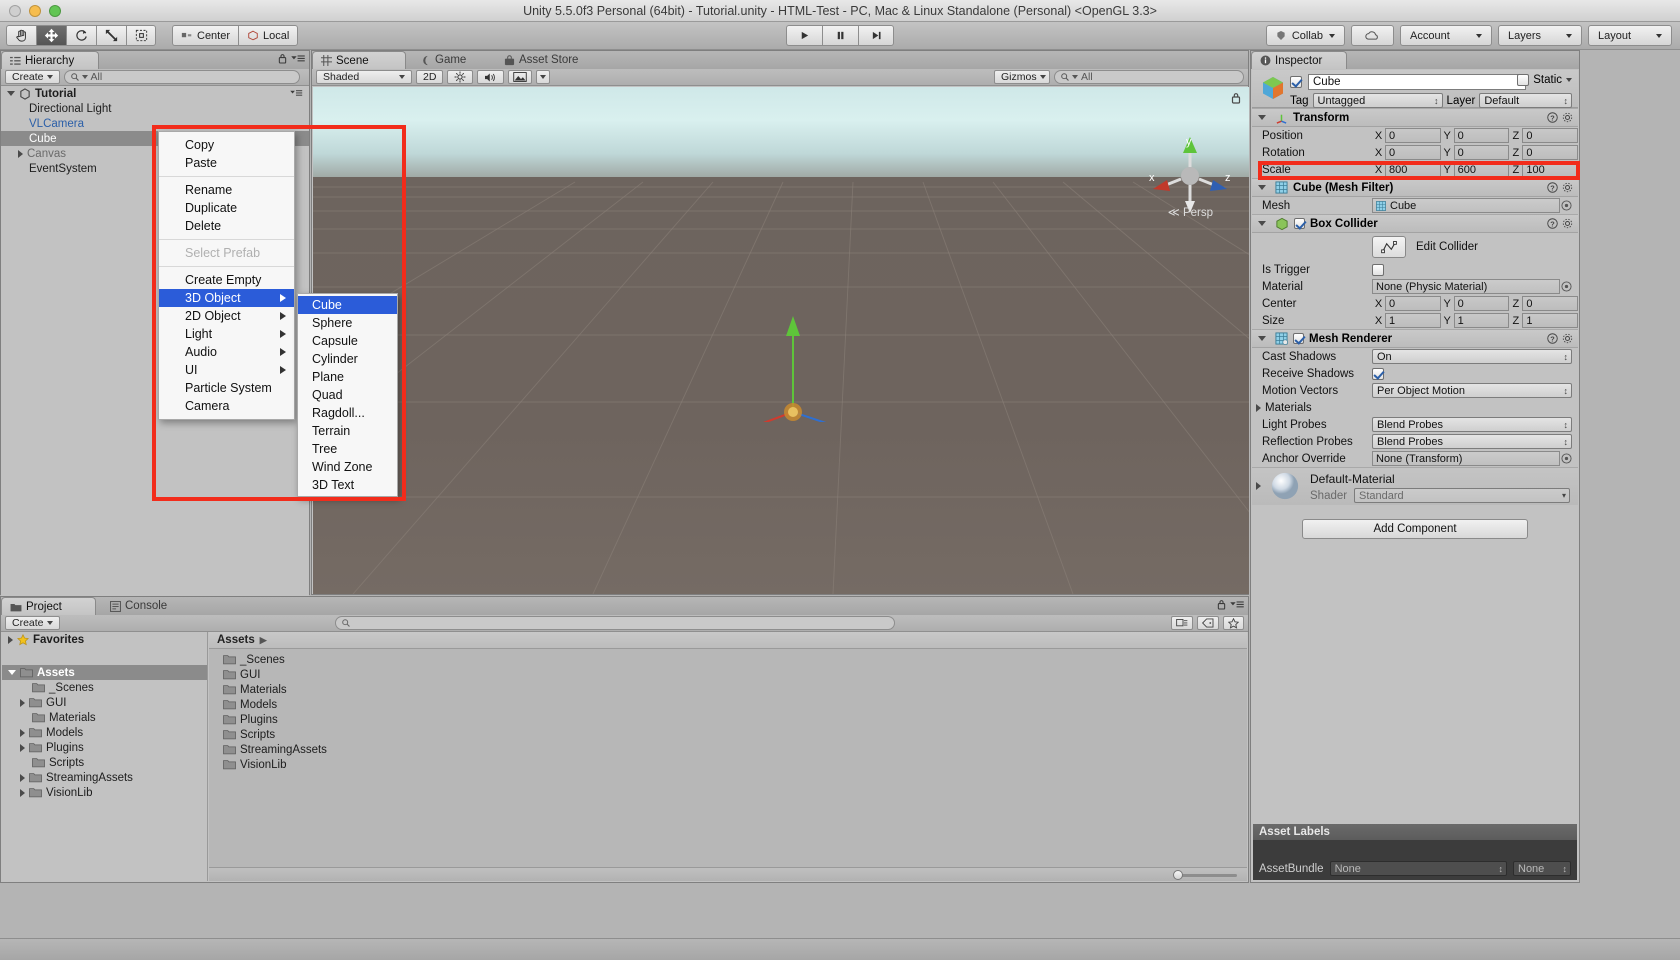 The height and width of the screenshot is (960, 1680). I want to click on scene-lighting-toggle, so click(460, 77).